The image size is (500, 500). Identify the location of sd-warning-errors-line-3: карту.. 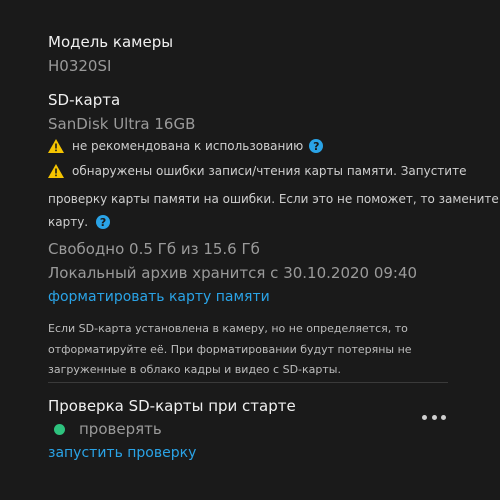
(68, 222).